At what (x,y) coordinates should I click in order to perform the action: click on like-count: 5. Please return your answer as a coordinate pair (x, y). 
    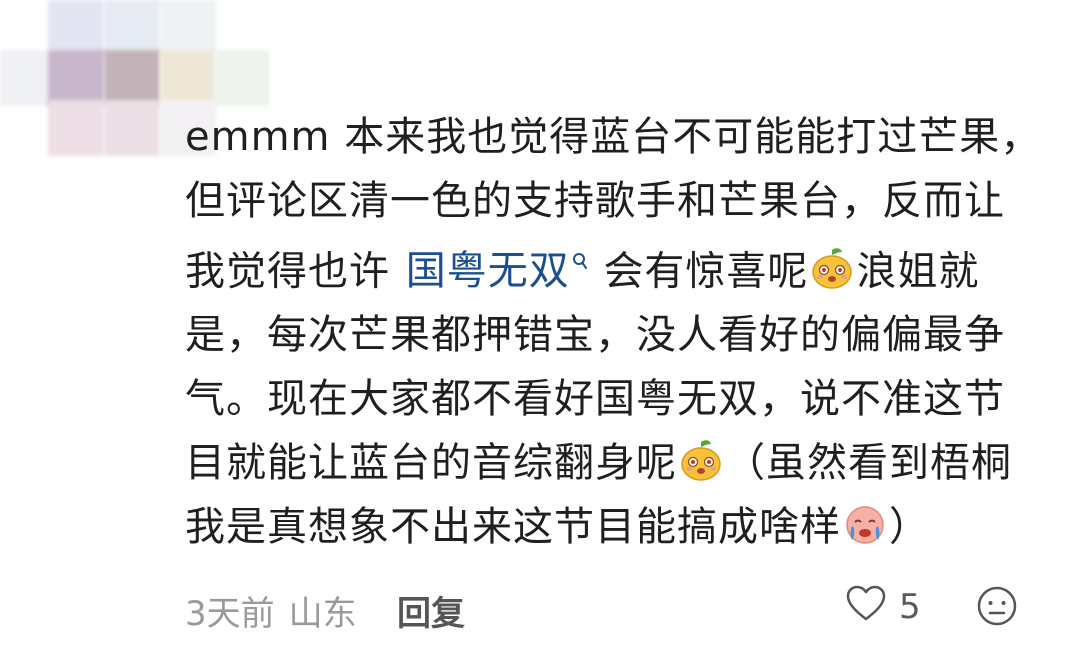
    Looking at the image, I should click on (910, 607).